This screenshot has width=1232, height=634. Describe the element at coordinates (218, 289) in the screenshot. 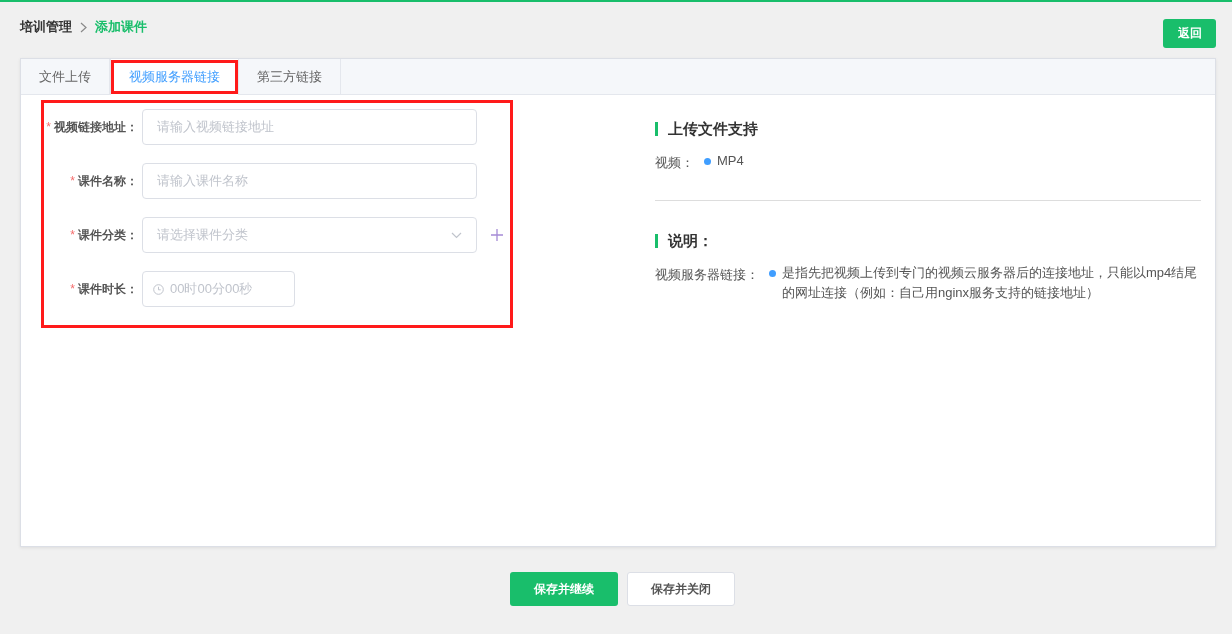

I see `time-field: 00时00分00秒` at that location.